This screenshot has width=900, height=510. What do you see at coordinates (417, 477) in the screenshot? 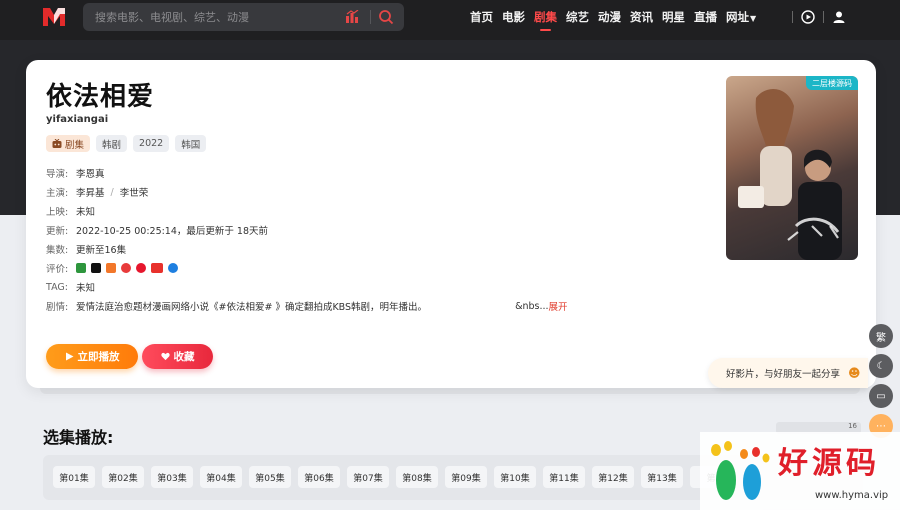
I see `episode-item: 第08集` at bounding box center [417, 477].